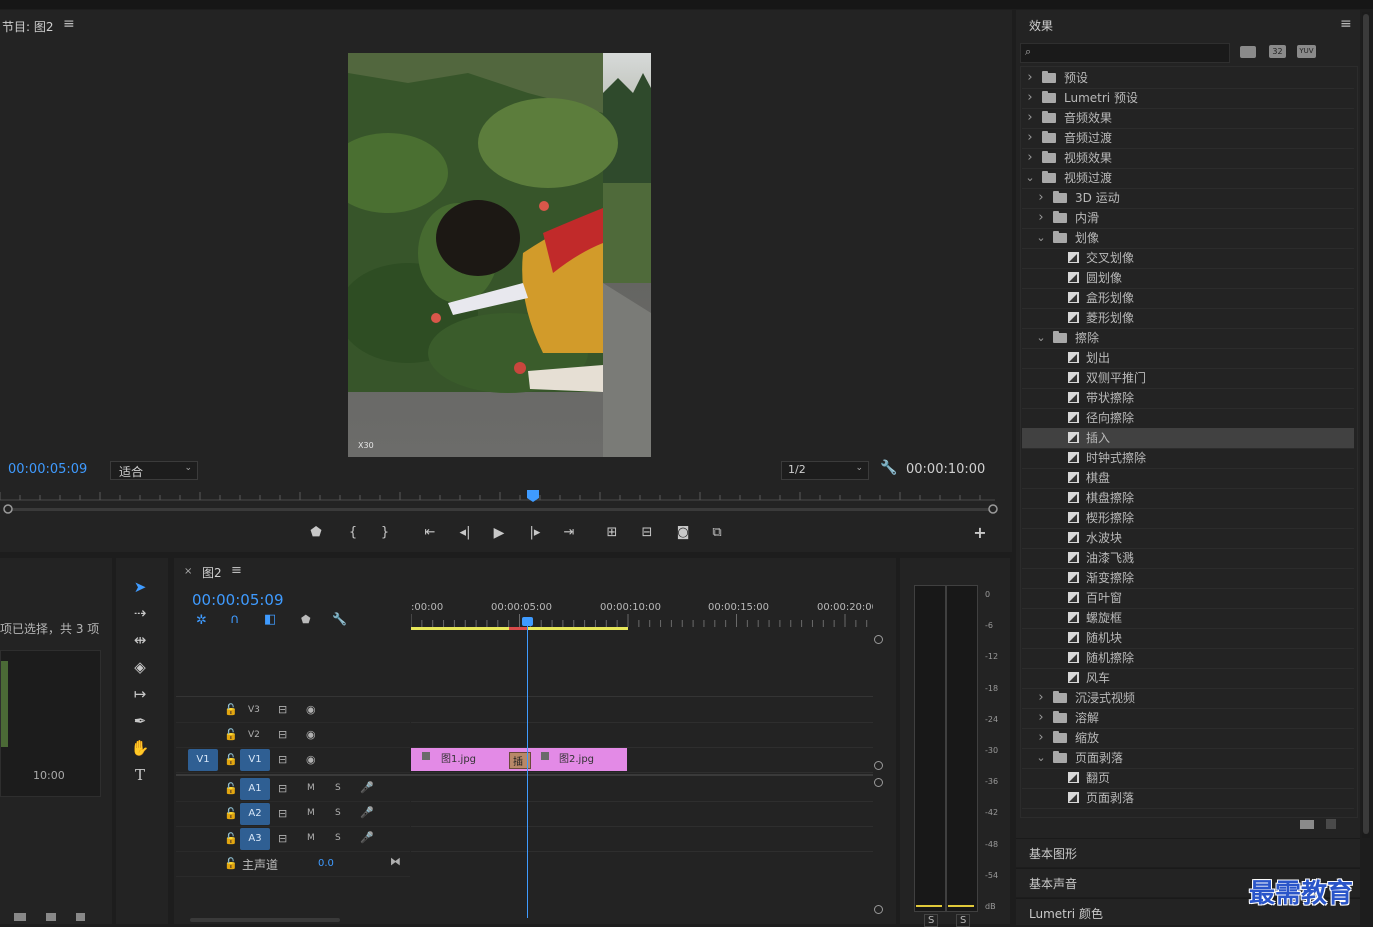 This screenshot has height=927, width=1373. What do you see at coordinates (203, 760) in the screenshot?
I see `source-patch-v1: V1` at bounding box center [203, 760].